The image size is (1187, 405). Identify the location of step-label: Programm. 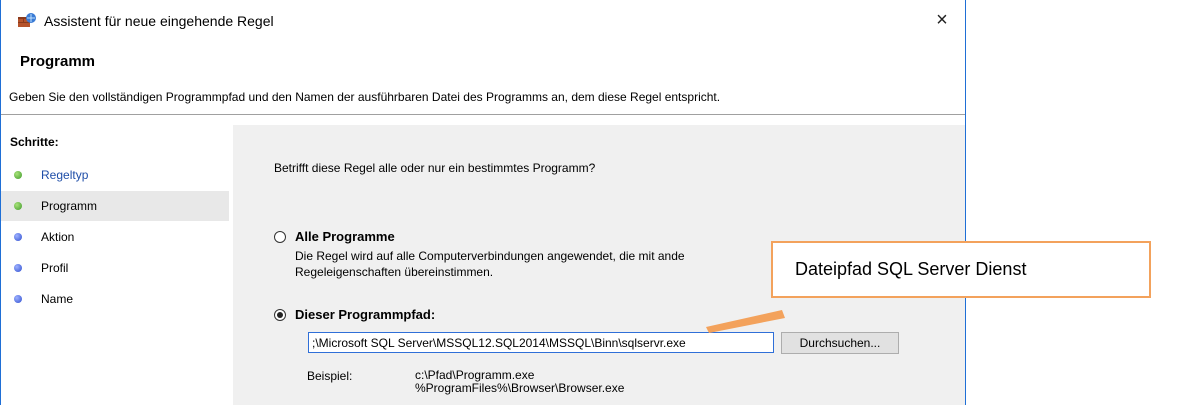
(69, 206).